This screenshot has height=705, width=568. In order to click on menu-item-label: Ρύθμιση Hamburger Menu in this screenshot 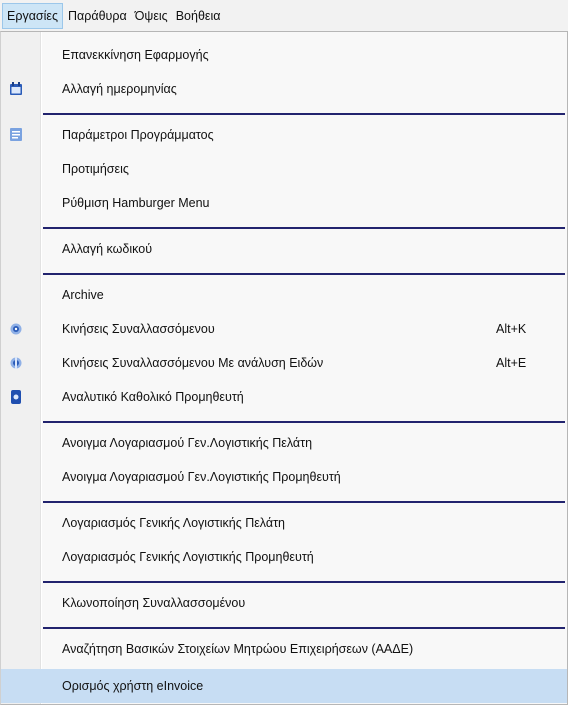, I will do `click(136, 203)`.